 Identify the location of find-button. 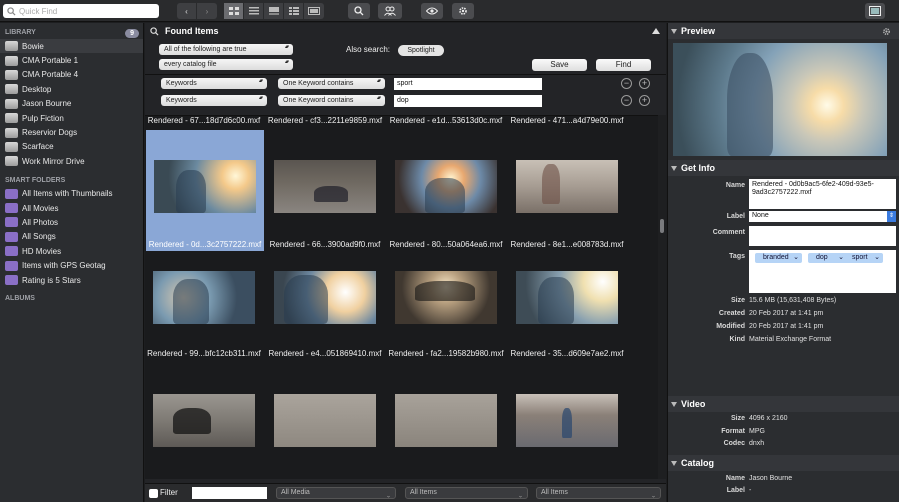
(359, 11).